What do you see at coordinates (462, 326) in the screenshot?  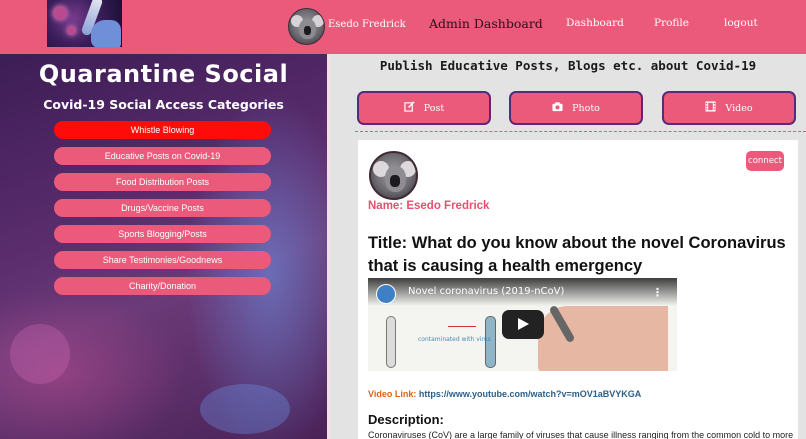 I see `arrow-drawing` at bounding box center [462, 326].